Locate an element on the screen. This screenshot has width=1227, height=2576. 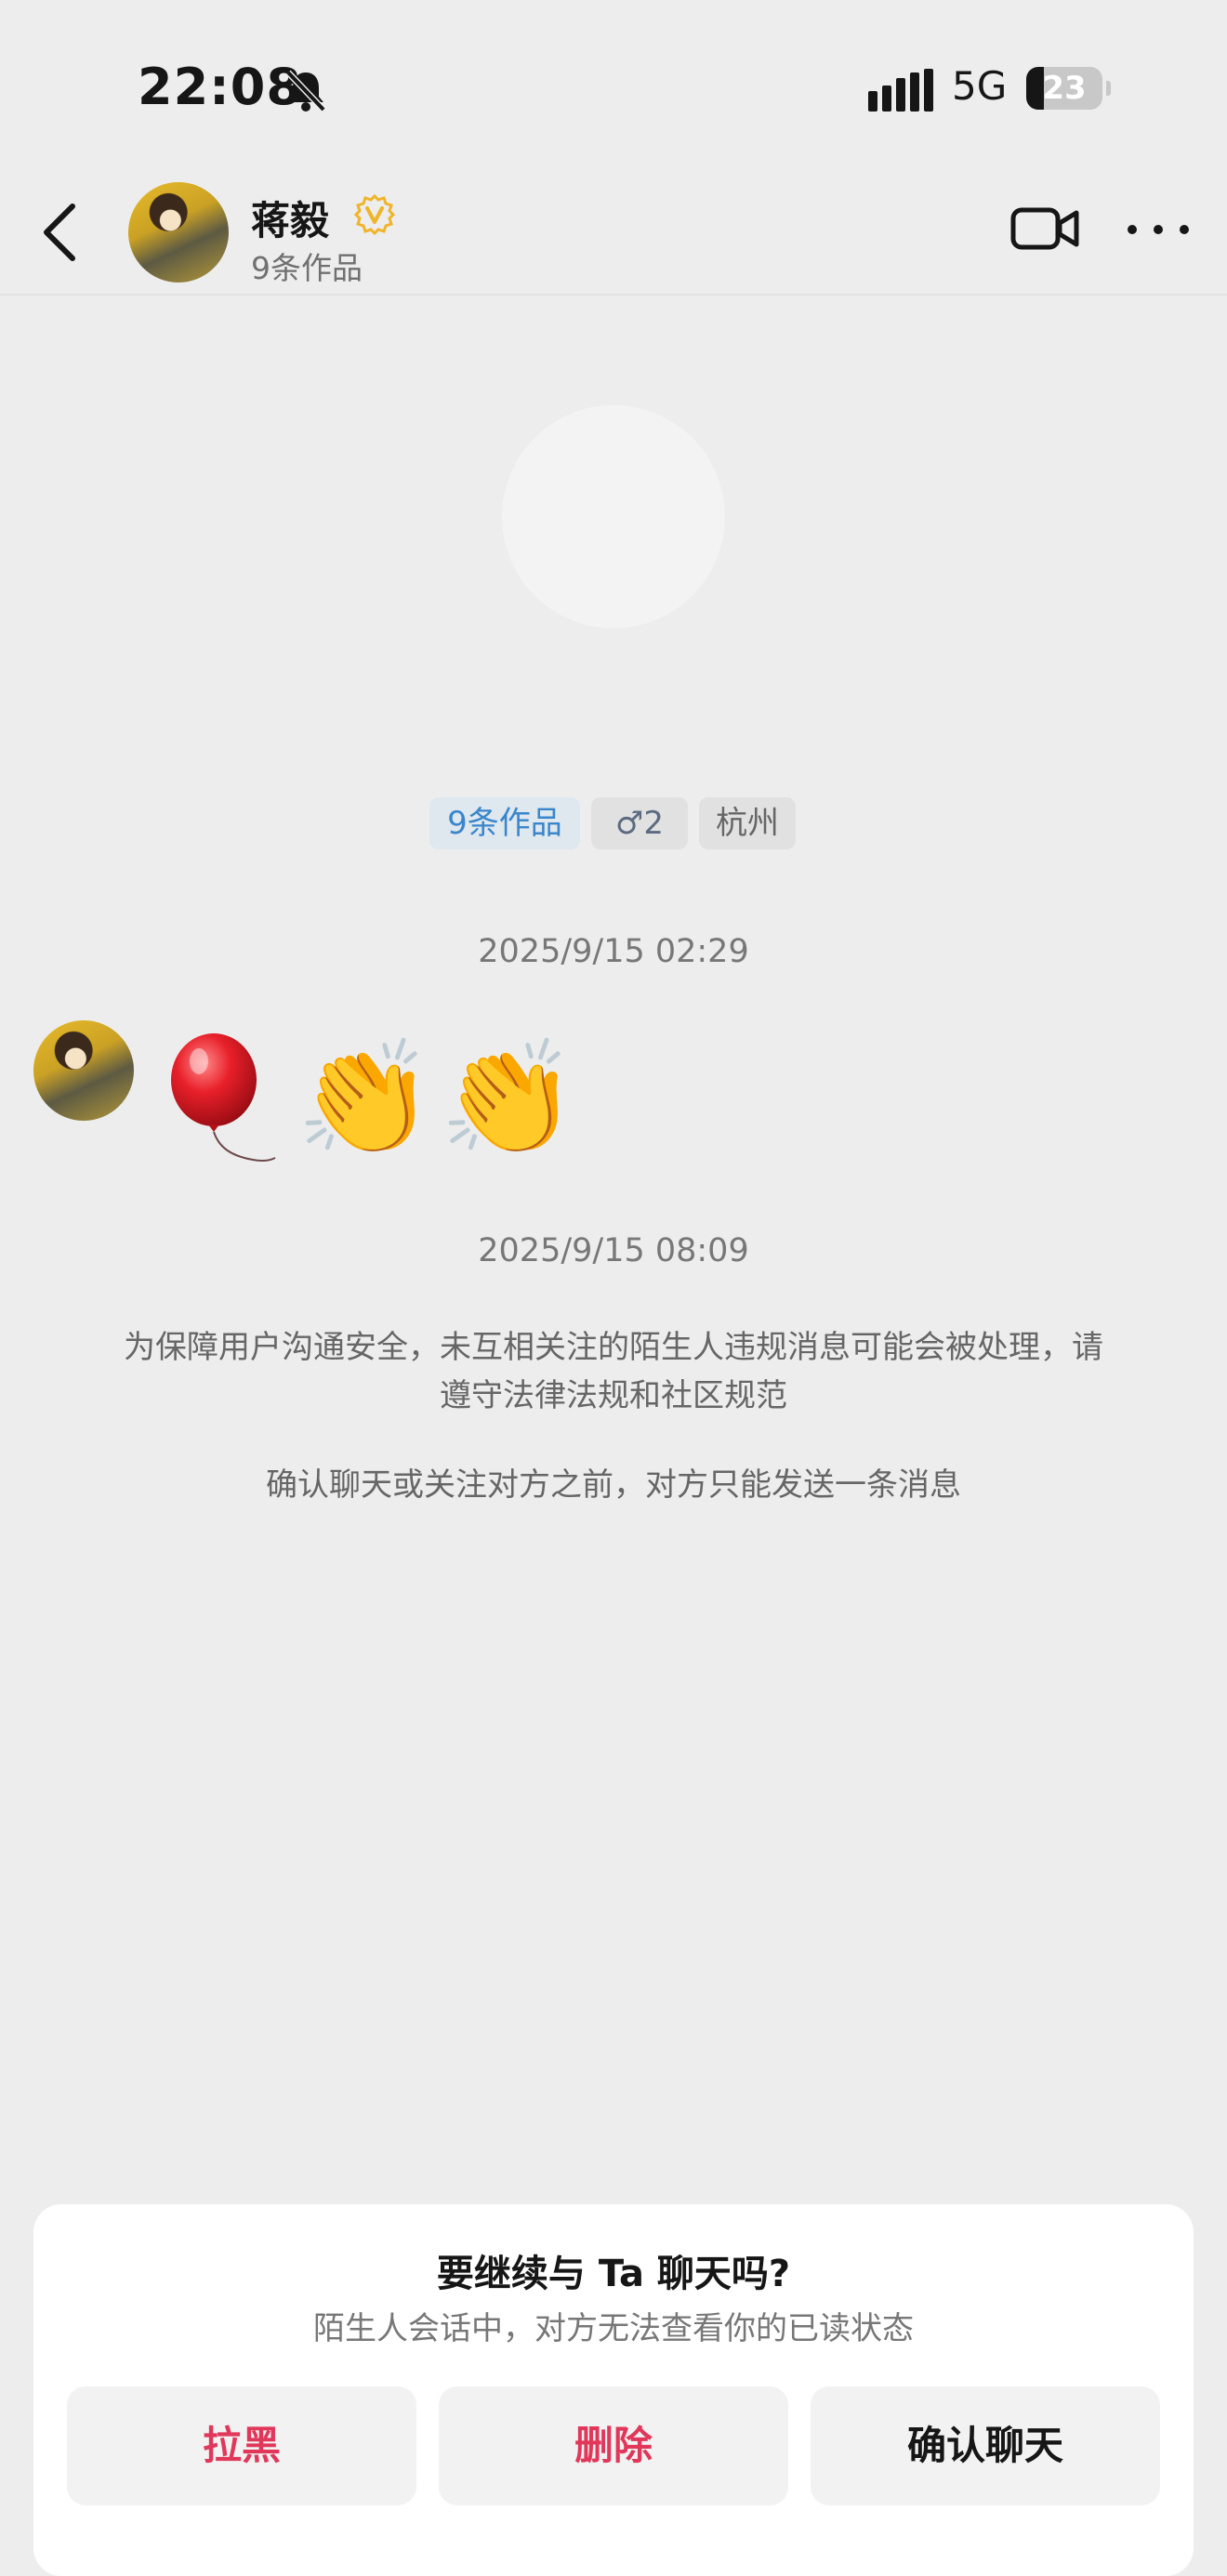
verified-icon is located at coordinates (374, 214).